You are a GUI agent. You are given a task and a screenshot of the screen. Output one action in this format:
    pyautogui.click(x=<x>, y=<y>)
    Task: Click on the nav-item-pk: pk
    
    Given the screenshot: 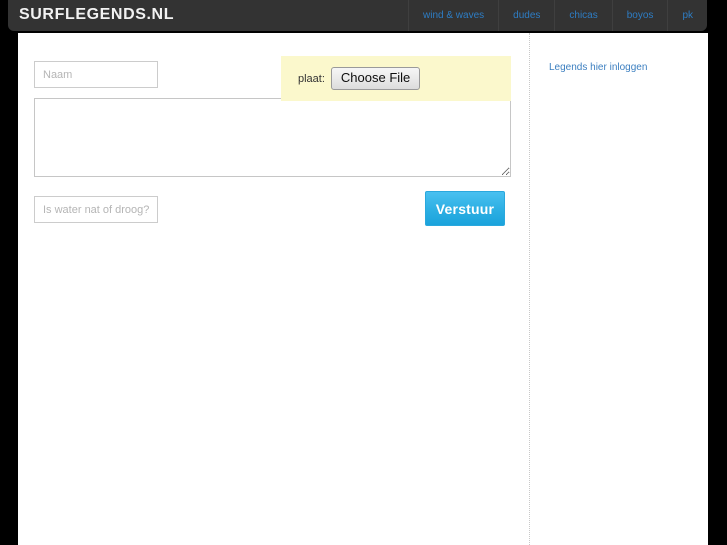 What is the action you would take?
    pyautogui.click(x=687, y=15)
    